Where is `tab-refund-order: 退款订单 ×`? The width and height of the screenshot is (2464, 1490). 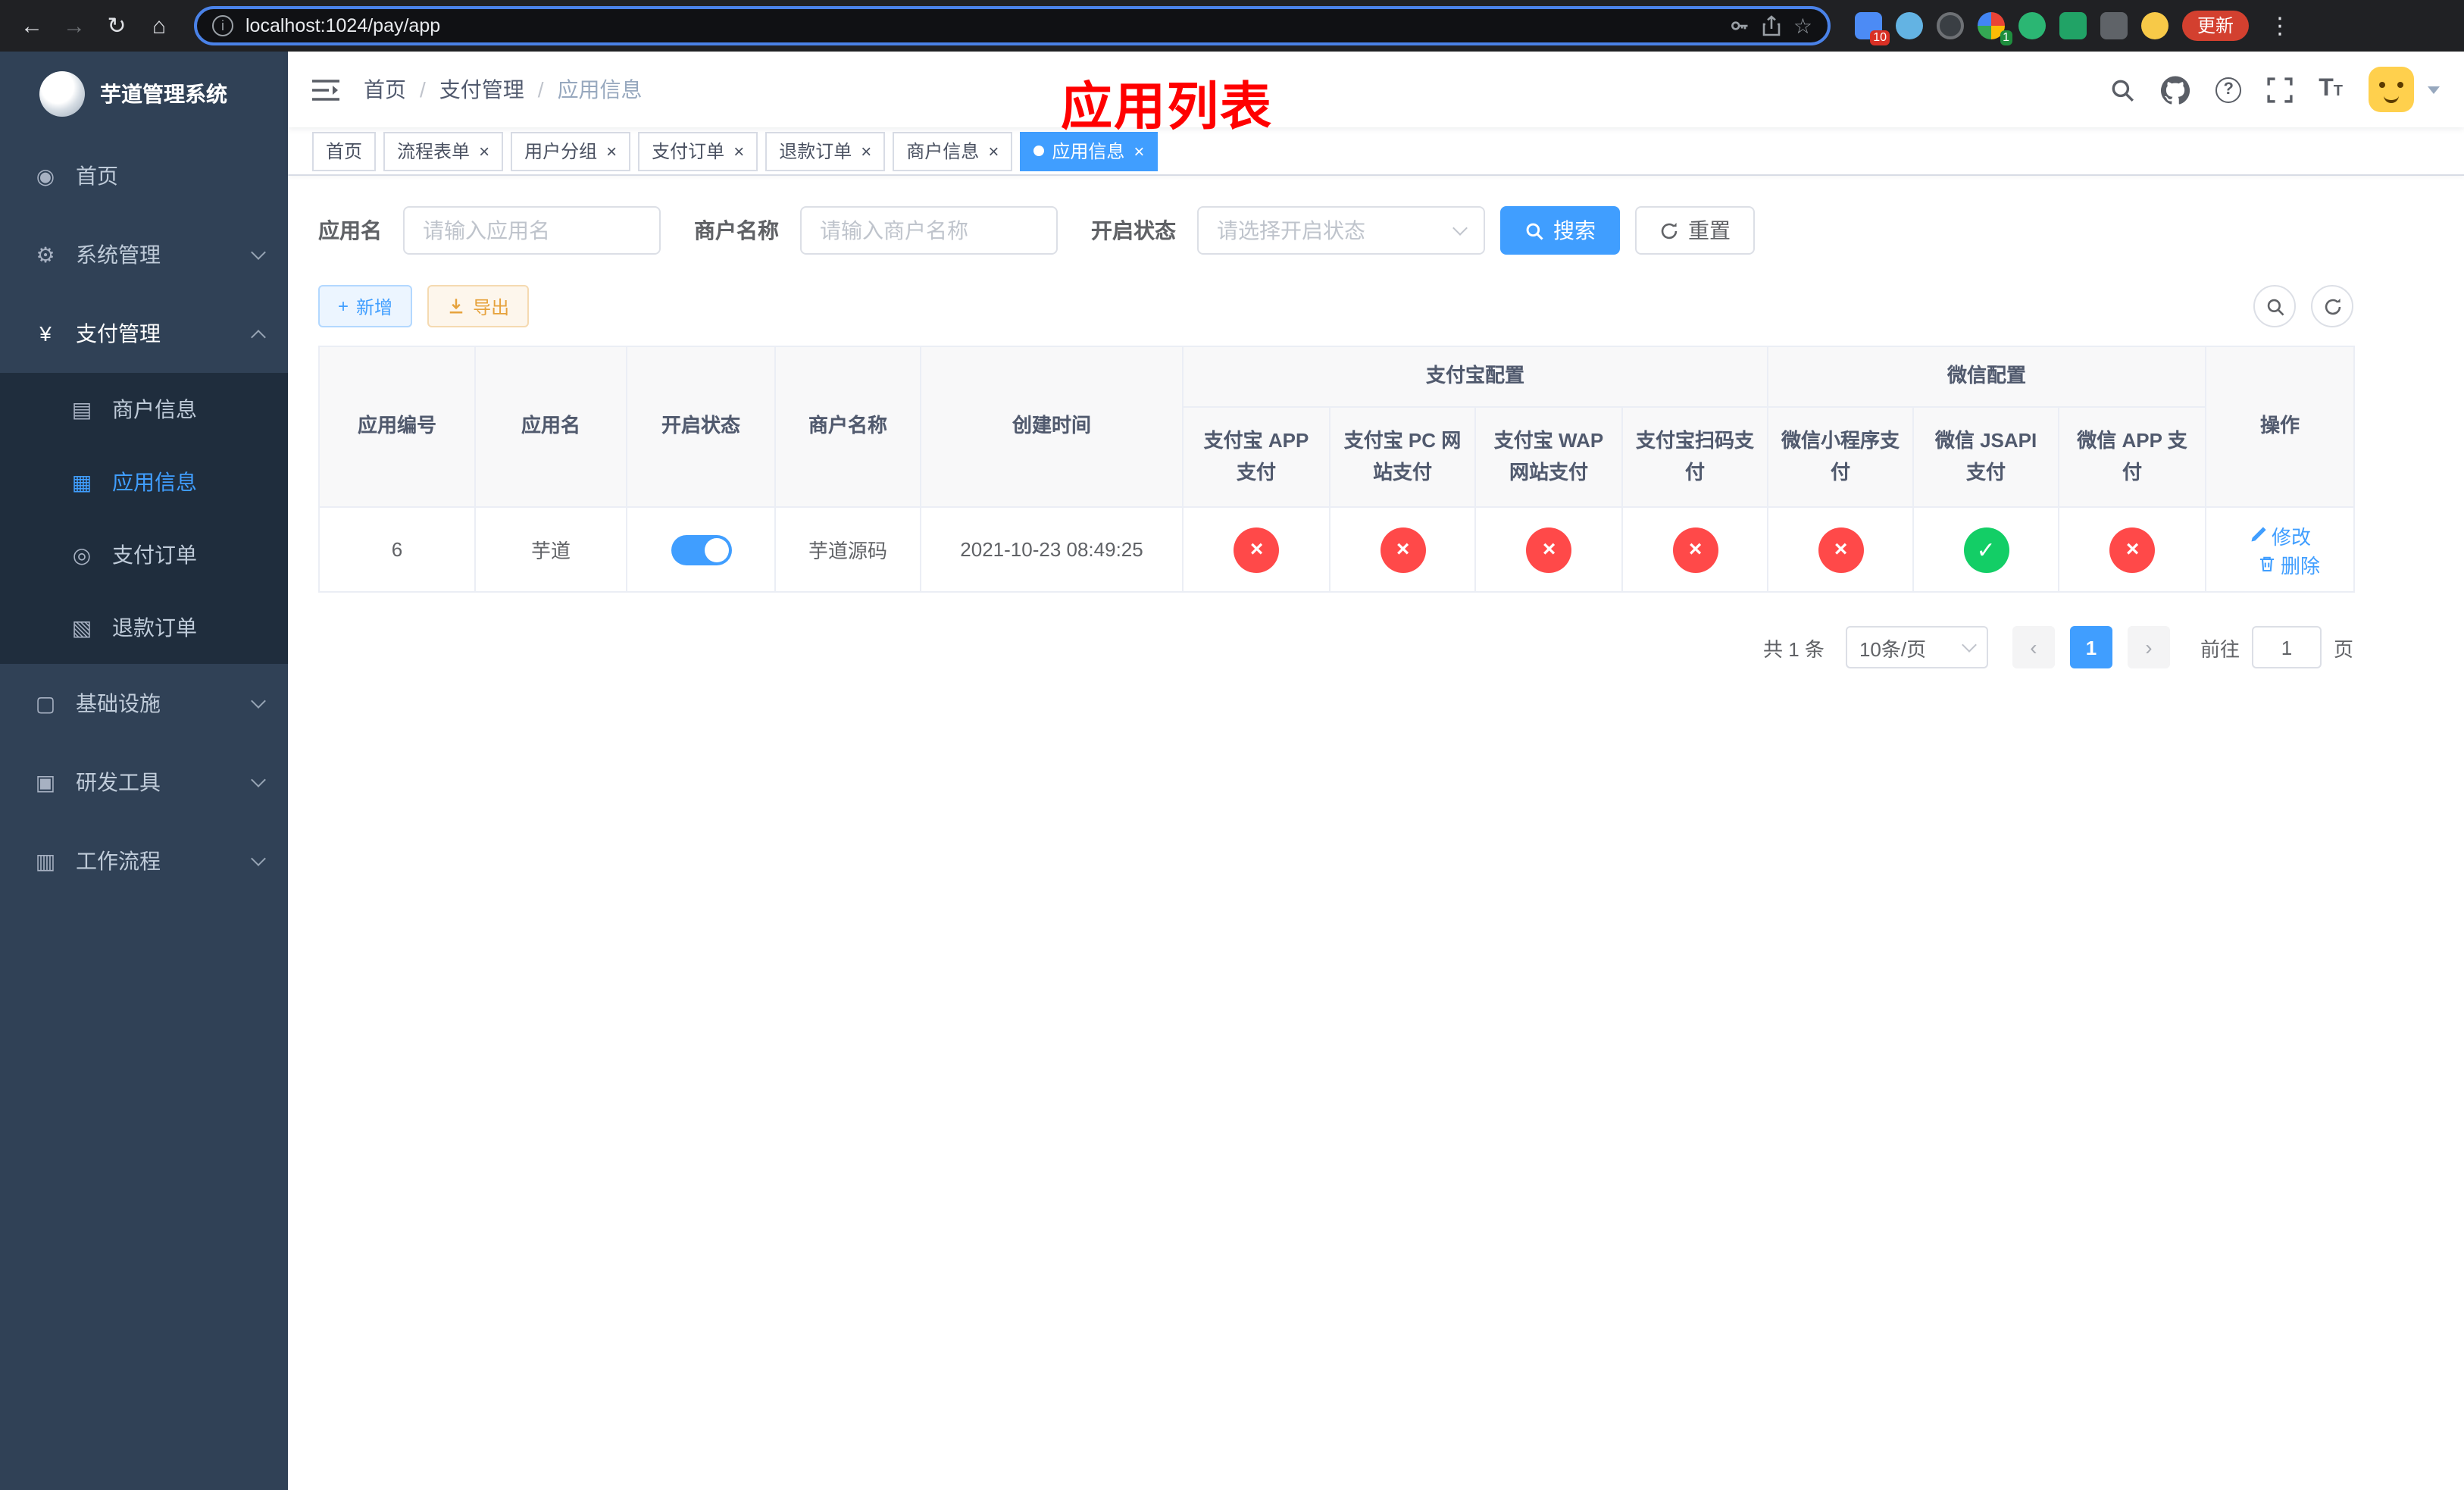
tab-refund-order: 退款订单 × is located at coordinates (825, 151).